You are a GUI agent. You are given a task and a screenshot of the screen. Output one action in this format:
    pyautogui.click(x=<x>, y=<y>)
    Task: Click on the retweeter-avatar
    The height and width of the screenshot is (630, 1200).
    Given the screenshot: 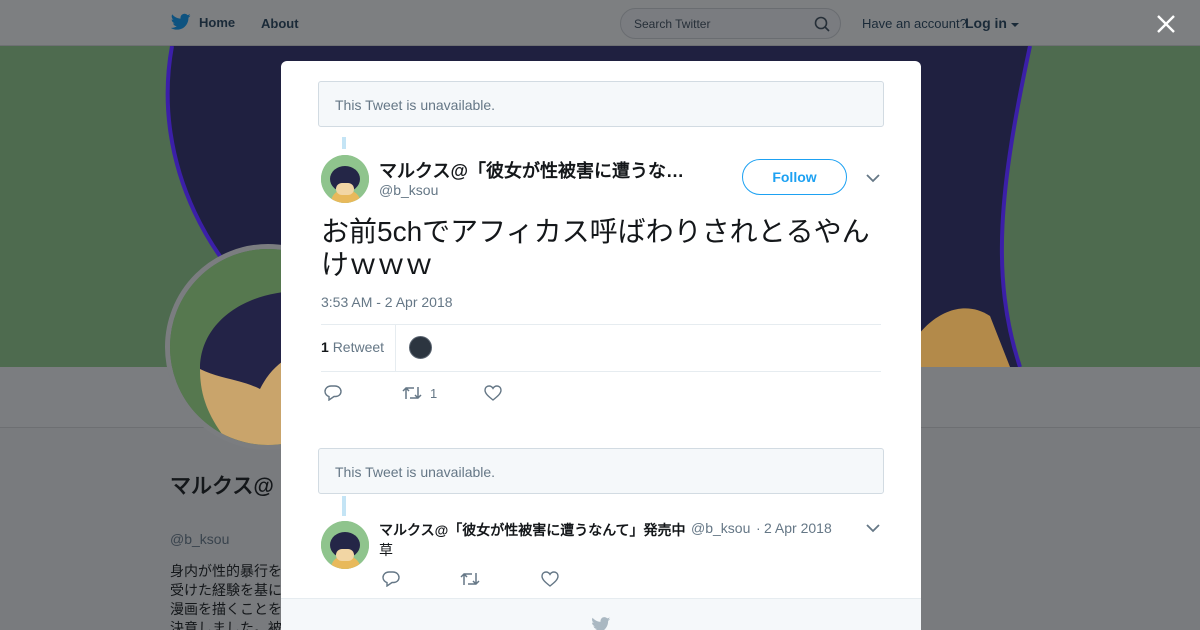 What is the action you would take?
    pyautogui.click(x=420, y=347)
    